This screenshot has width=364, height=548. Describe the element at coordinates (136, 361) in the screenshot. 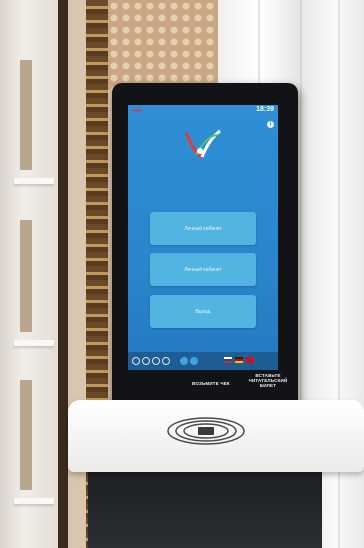

I see `accessibility-icon` at that location.